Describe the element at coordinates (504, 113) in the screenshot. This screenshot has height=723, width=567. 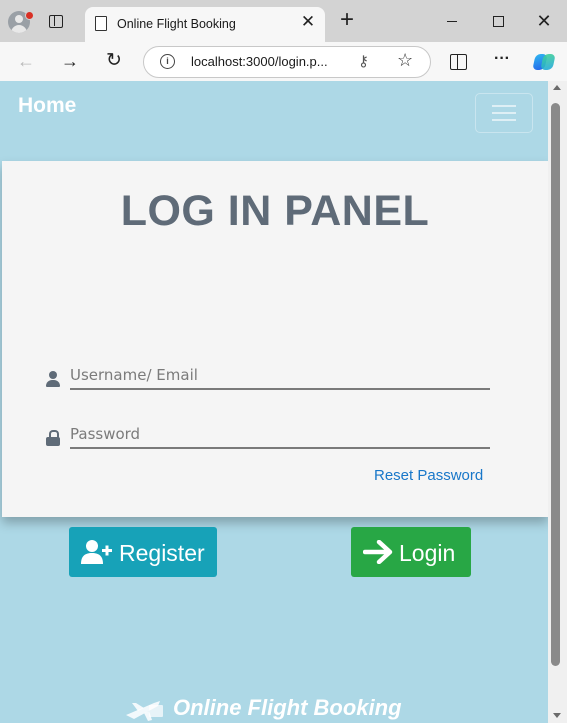
I see `navbar-toggler-button` at that location.